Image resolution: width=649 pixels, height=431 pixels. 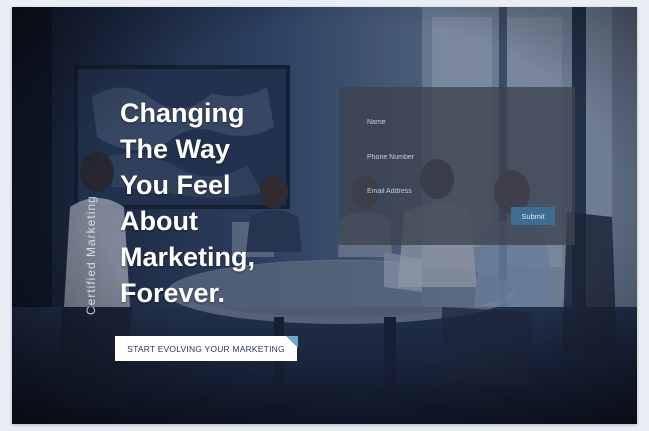 What do you see at coordinates (91, 255) in the screenshot?
I see `certified-marketing-label: Certified Marketing` at bounding box center [91, 255].